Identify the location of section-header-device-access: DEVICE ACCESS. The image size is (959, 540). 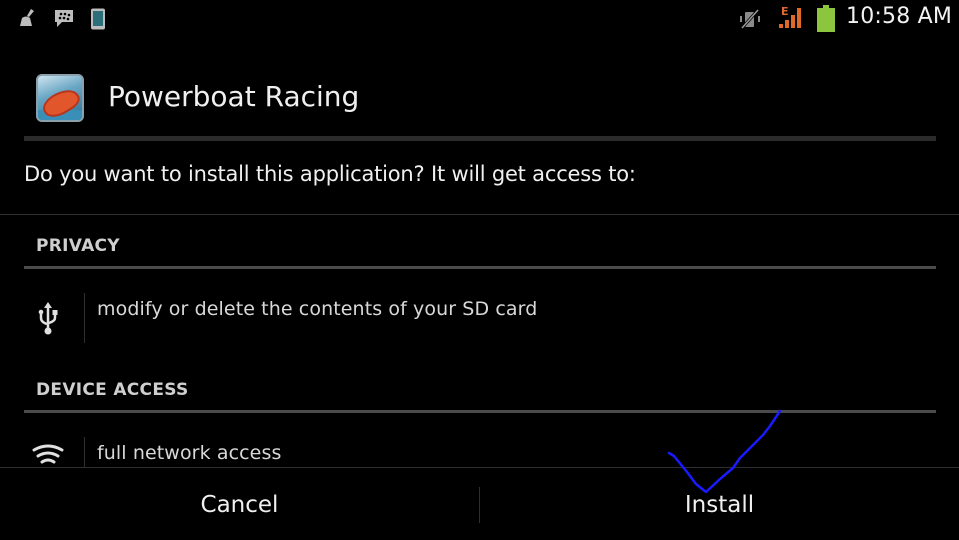
(112, 390).